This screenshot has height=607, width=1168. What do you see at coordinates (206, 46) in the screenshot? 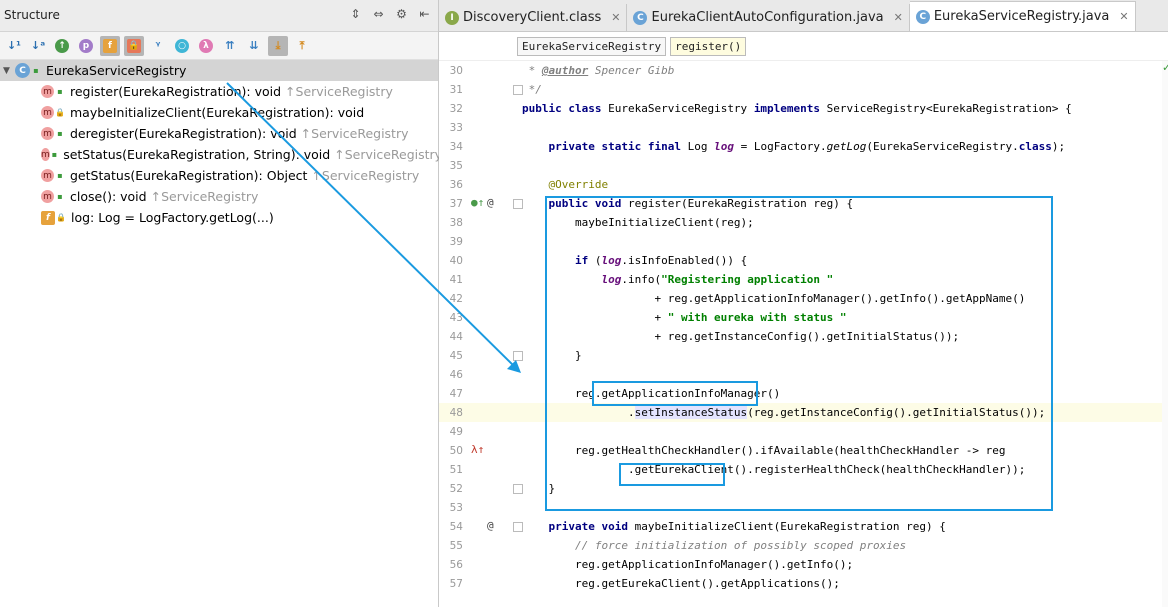
I see `lambda-icon: λ` at bounding box center [206, 46].